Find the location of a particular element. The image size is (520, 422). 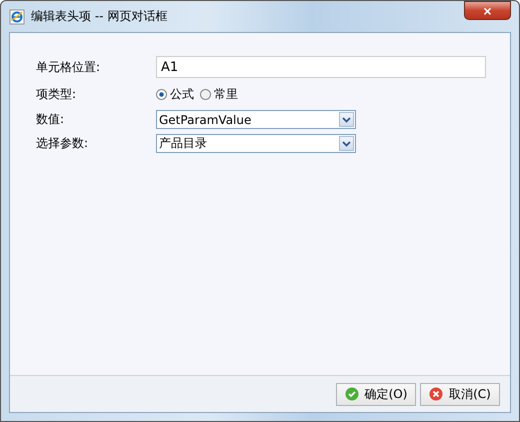

browser-icon is located at coordinates (17, 16).